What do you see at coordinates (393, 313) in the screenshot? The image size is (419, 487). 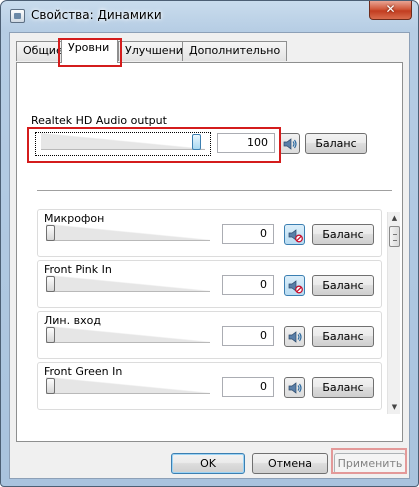 I see `device-list-scrollbar: ▲ ▼` at bounding box center [393, 313].